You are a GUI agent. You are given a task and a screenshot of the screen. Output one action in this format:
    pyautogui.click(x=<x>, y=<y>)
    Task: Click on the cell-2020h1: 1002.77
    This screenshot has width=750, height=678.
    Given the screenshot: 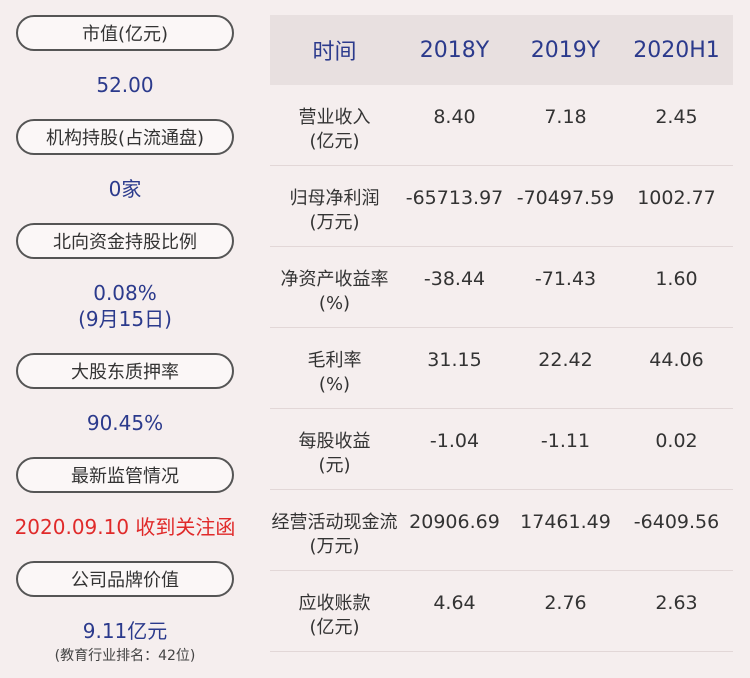 What is the action you would take?
    pyautogui.click(x=676, y=198)
    